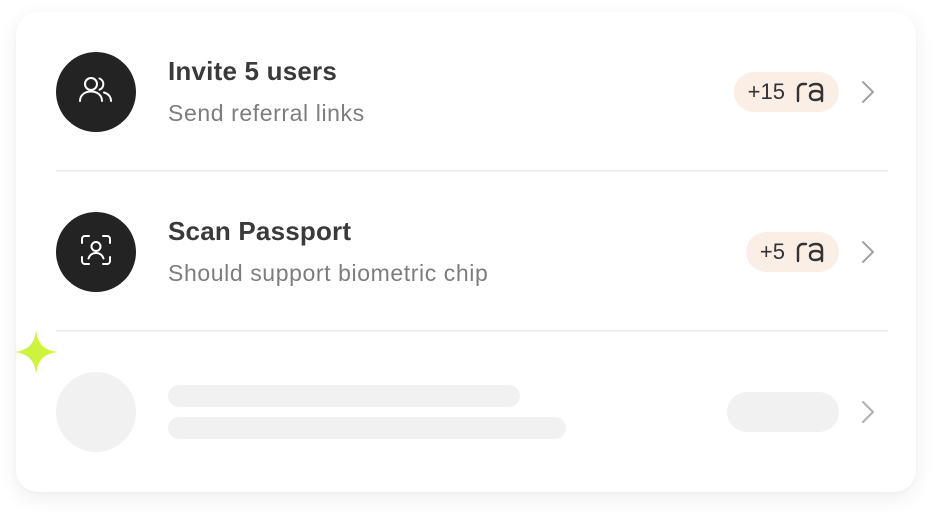 The width and height of the screenshot is (944, 512). What do you see at coordinates (260, 231) in the screenshot?
I see `task-title: Scan Passport` at bounding box center [260, 231].